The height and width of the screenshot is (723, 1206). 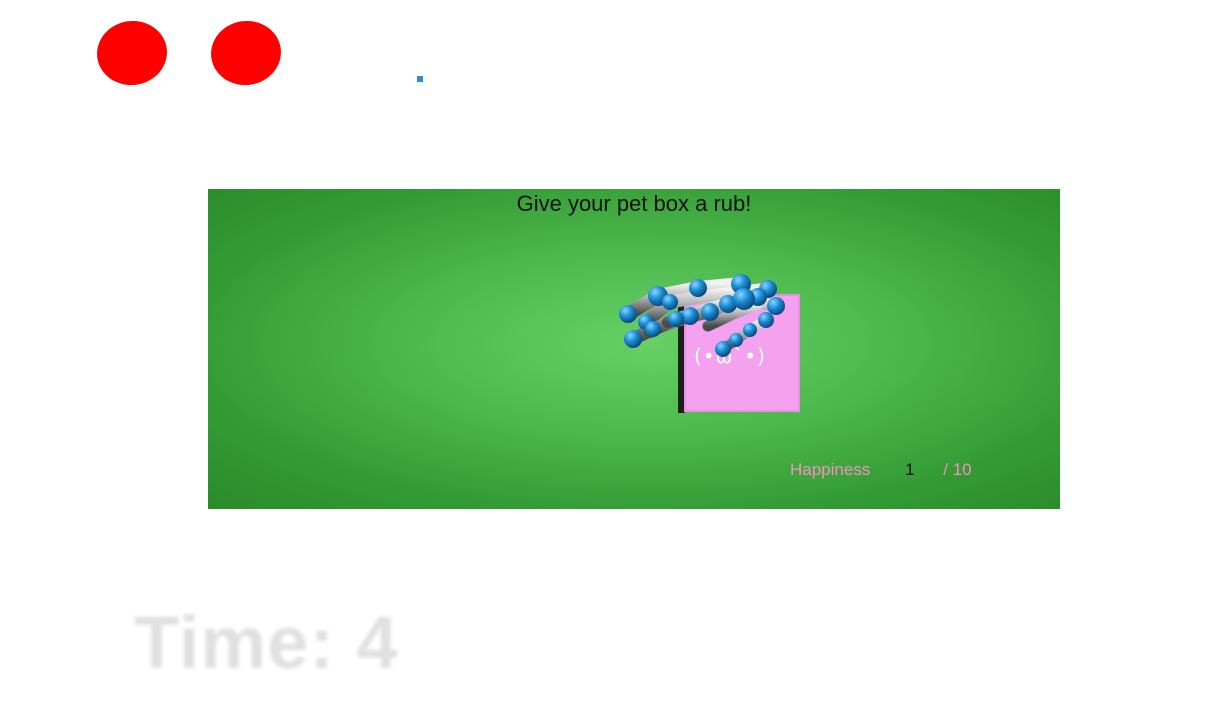 What do you see at coordinates (702, 315) in the screenshot?
I see `hand-skeleton-icon` at bounding box center [702, 315].